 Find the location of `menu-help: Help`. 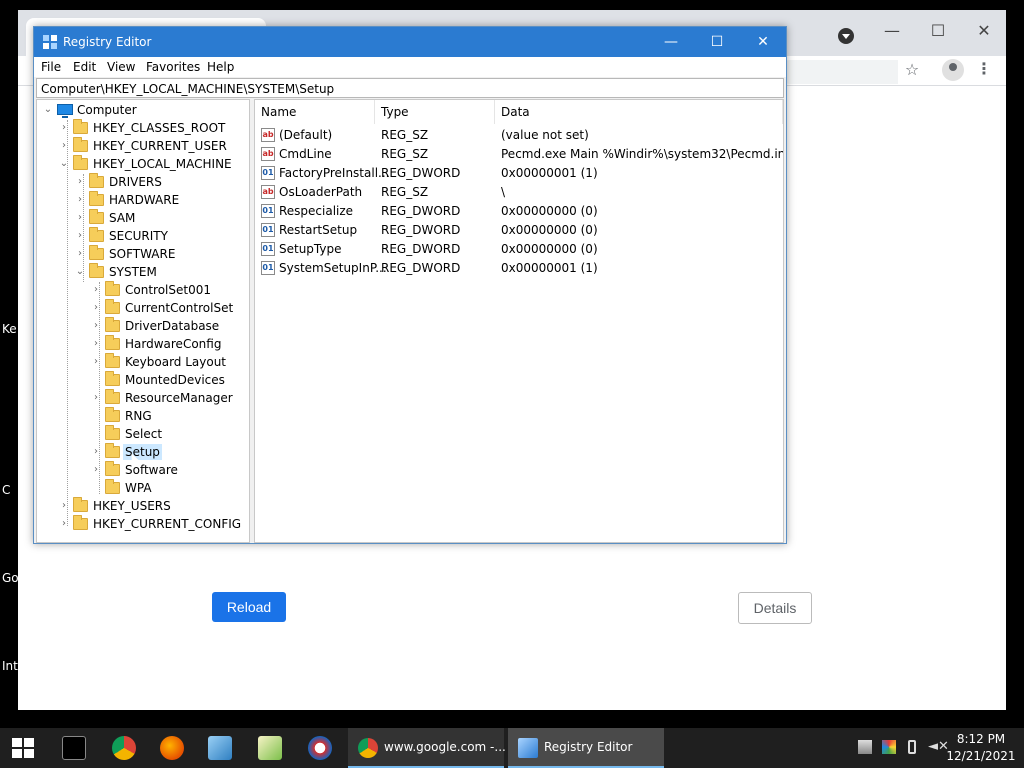

menu-help: Help is located at coordinates (220, 67).